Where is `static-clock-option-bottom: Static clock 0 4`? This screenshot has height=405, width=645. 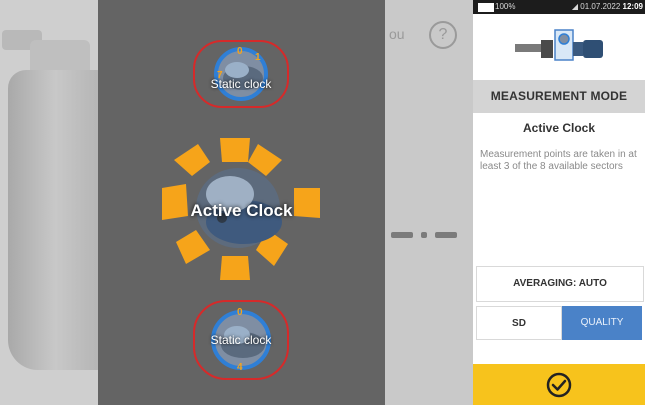
static-clock-option-bottom: Static clock 0 4 is located at coordinates (241, 340).